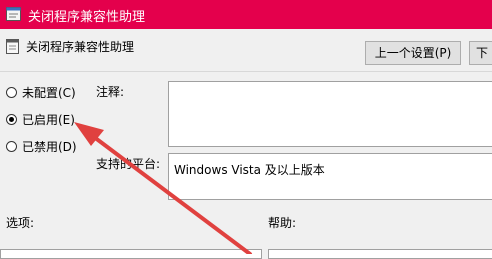 The width and height of the screenshot is (492, 259). Describe the element at coordinates (282, 223) in the screenshot. I see `help-label: 帮助:` at that location.